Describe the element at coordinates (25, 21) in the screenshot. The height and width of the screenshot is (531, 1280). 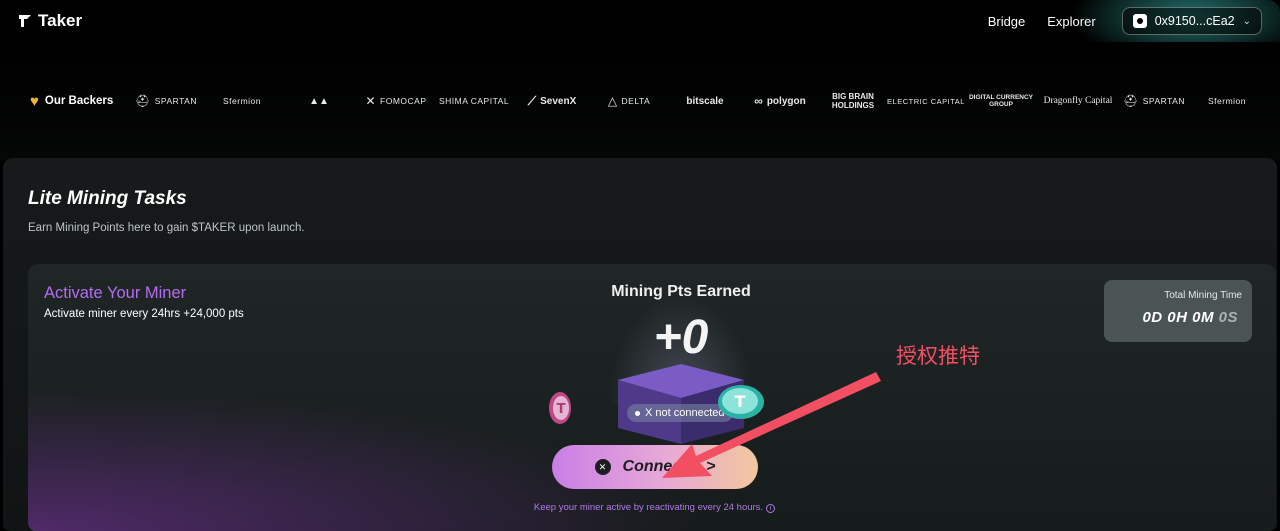
I see `taker-logo-icon` at that location.